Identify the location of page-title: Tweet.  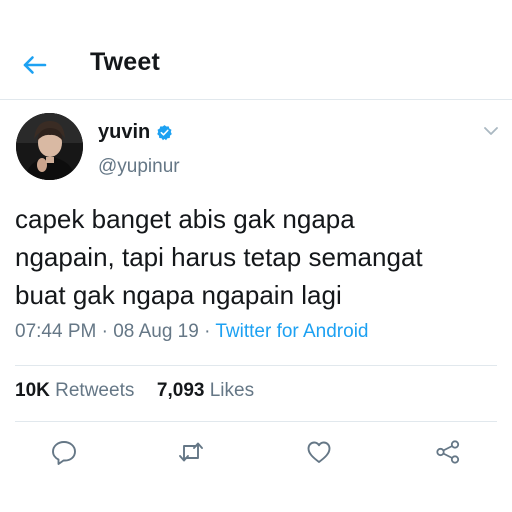
(125, 62).